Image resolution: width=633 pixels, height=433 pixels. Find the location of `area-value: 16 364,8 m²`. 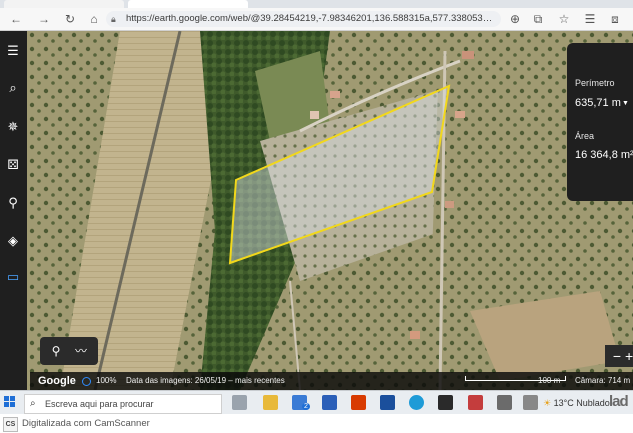

area-value: 16 364,8 m² is located at coordinates (604, 155).